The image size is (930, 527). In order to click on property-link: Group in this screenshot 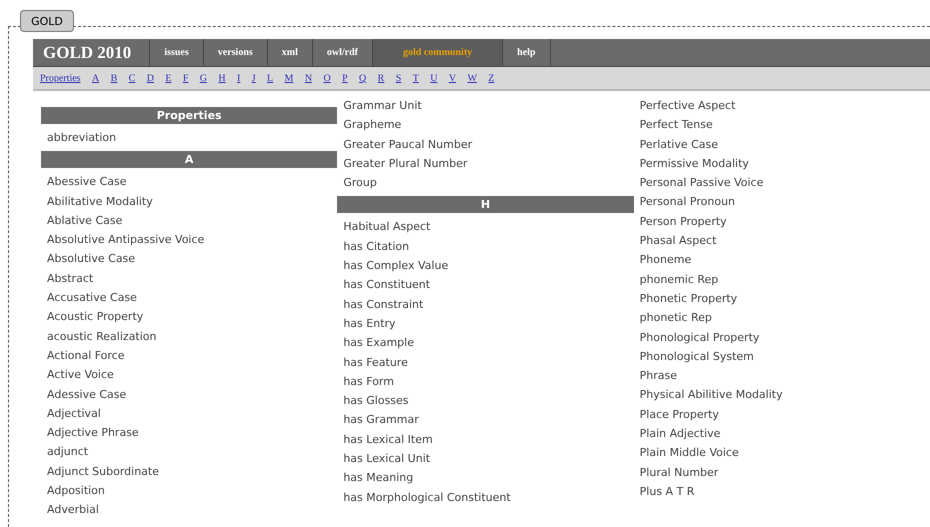, I will do `click(485, 182)`.